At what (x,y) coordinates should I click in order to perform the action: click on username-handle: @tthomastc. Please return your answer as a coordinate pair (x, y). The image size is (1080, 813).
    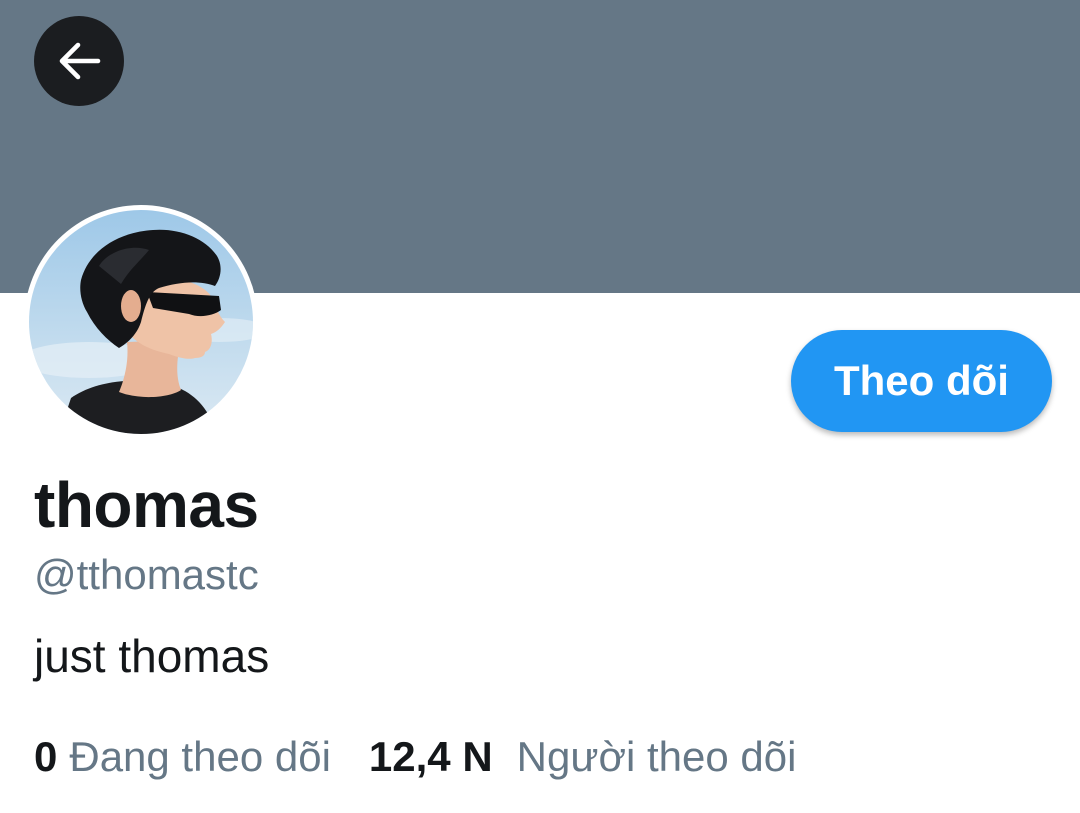
    Looking at the image, I should click on (146, 574).